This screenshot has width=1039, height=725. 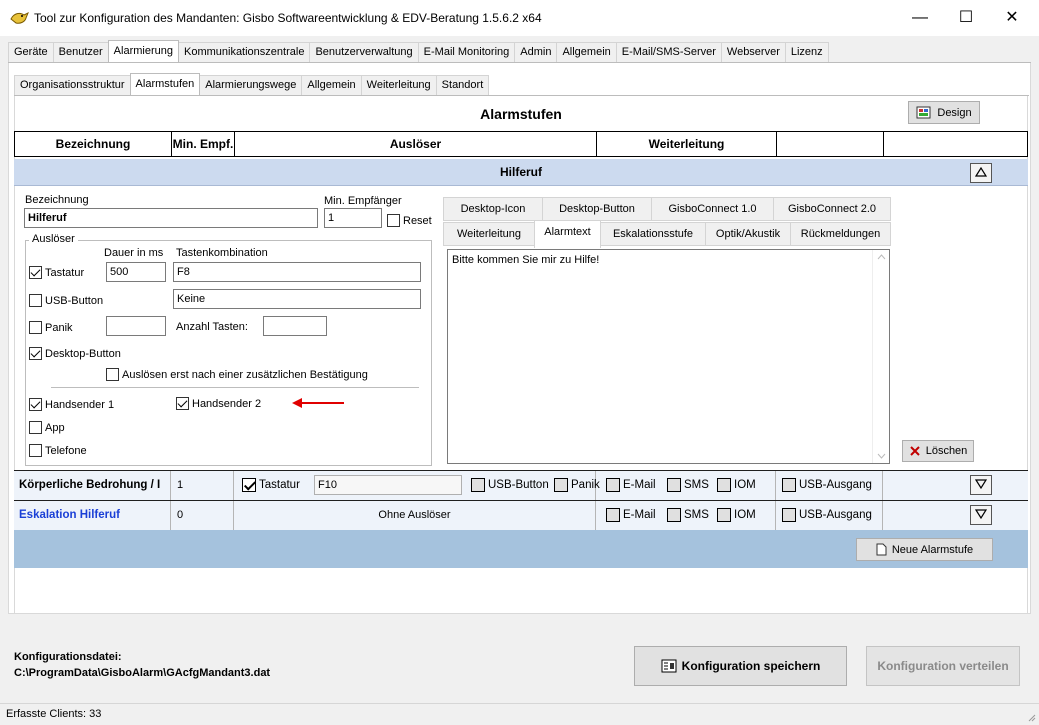 What do you see at coordinates (462, 85) in the screenshot?
I see `subtab-standort: Standort` at bounding box center [462, 85].